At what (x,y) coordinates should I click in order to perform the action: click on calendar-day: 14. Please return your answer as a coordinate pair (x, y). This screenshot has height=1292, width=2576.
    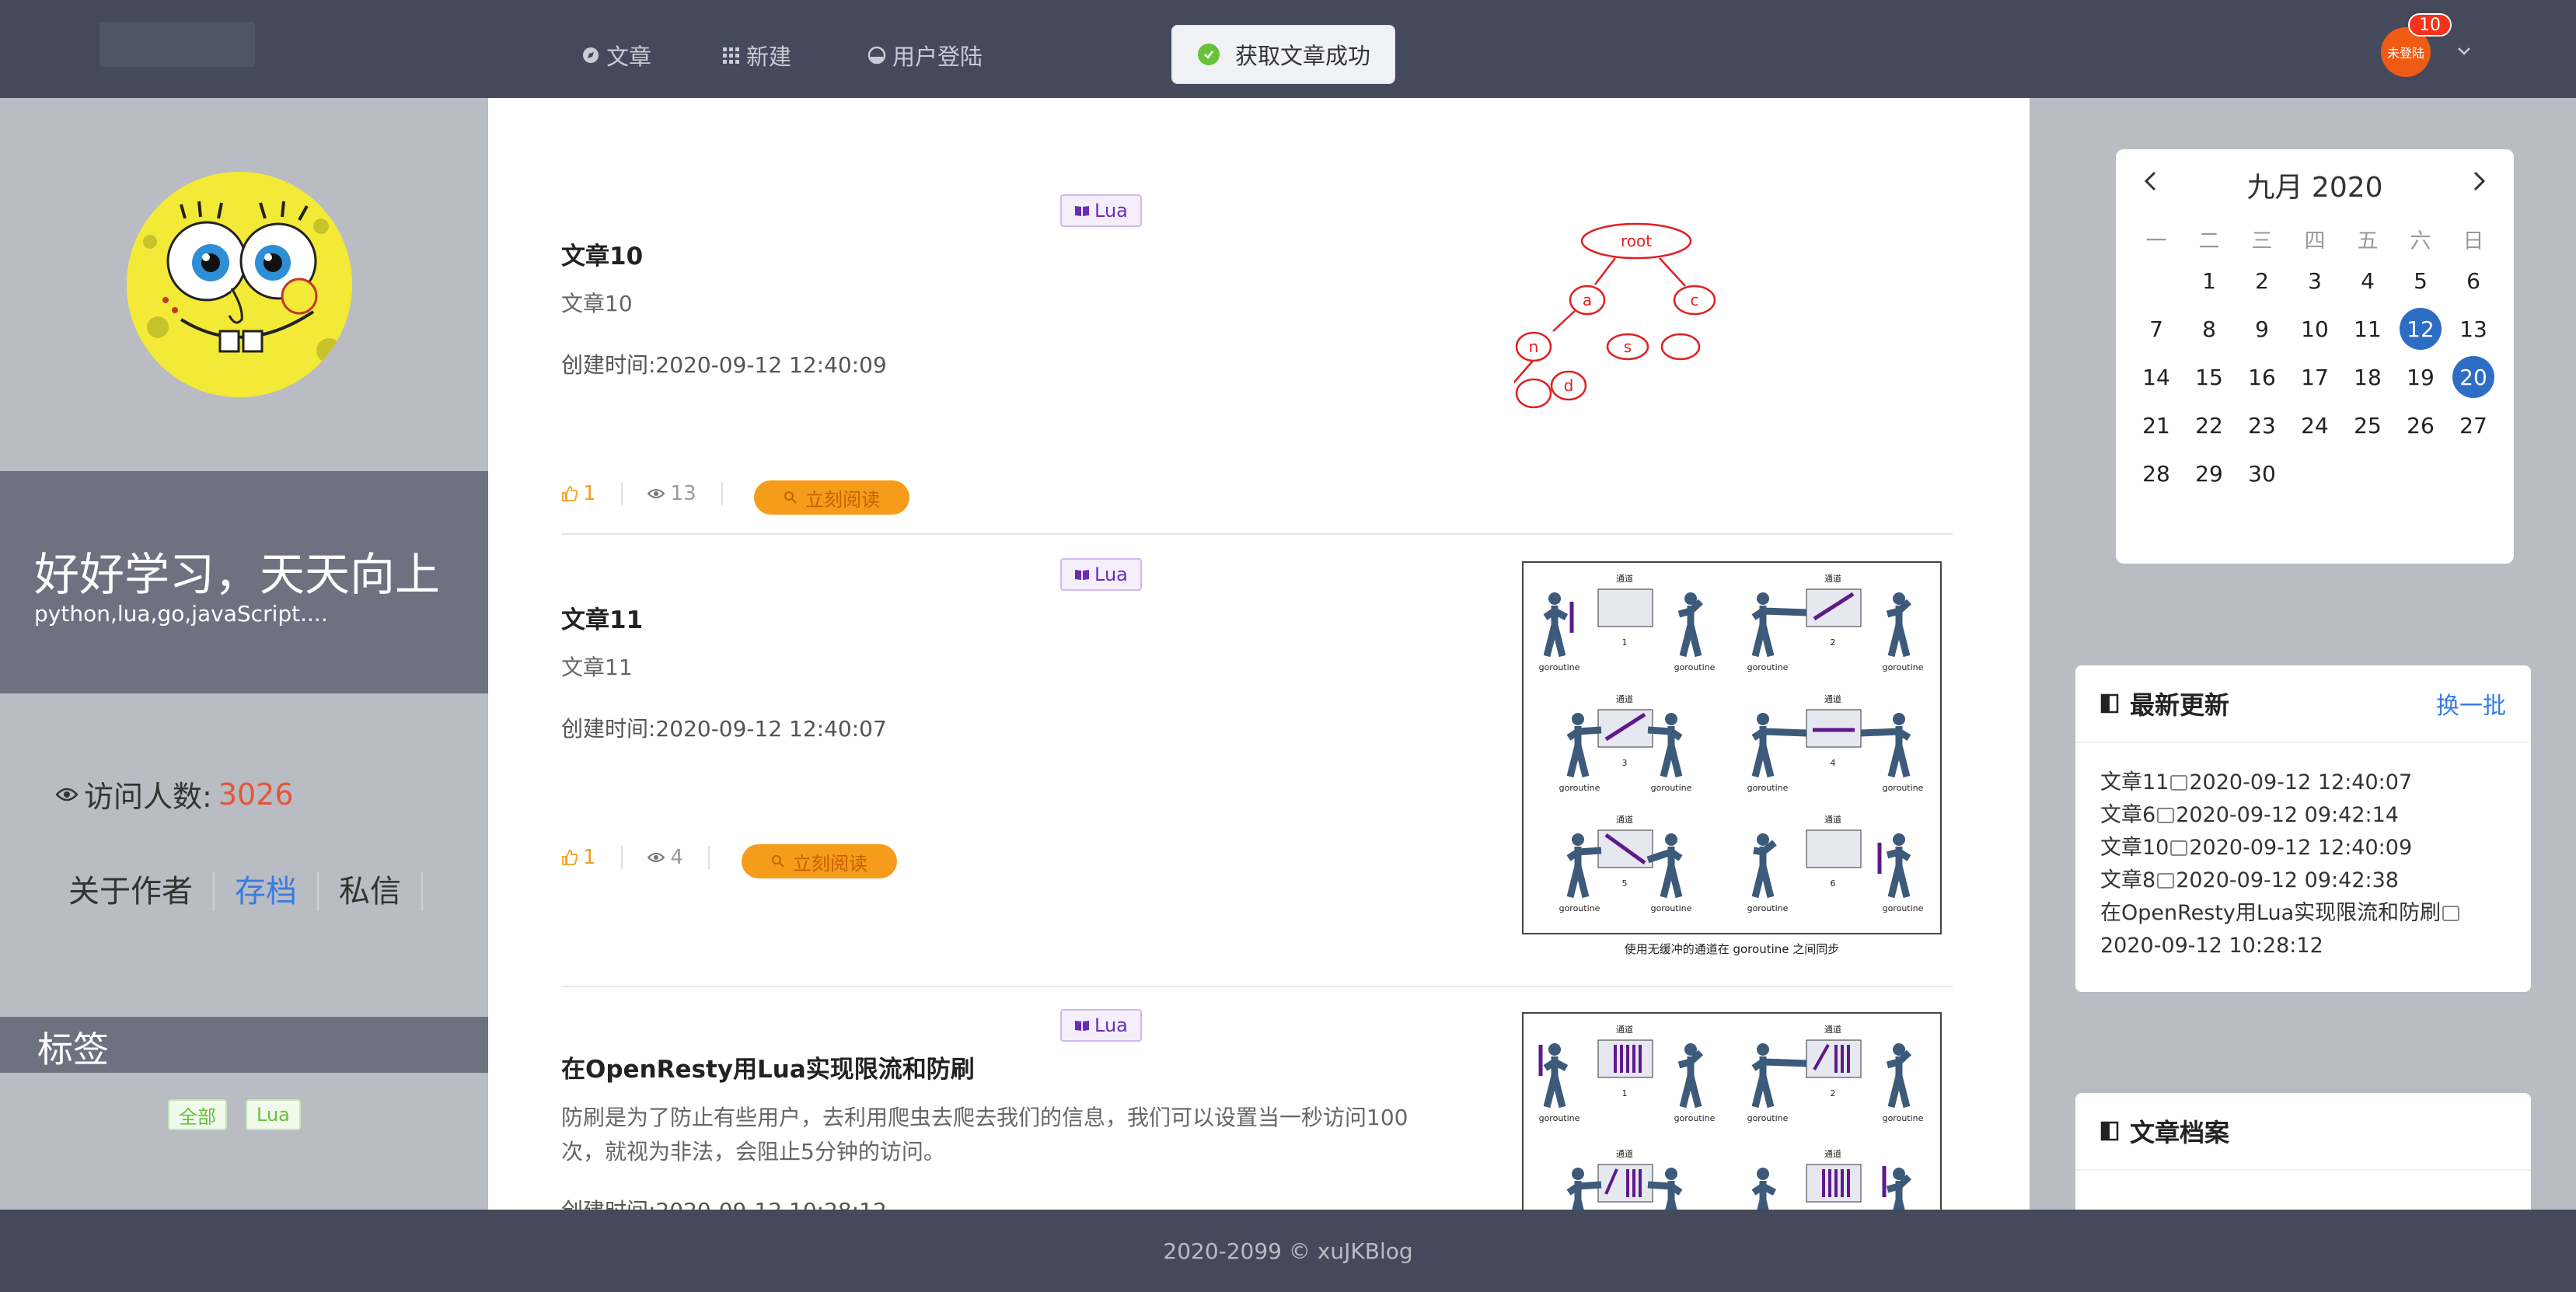
    Looking at the image, I should click on (2157, 377).